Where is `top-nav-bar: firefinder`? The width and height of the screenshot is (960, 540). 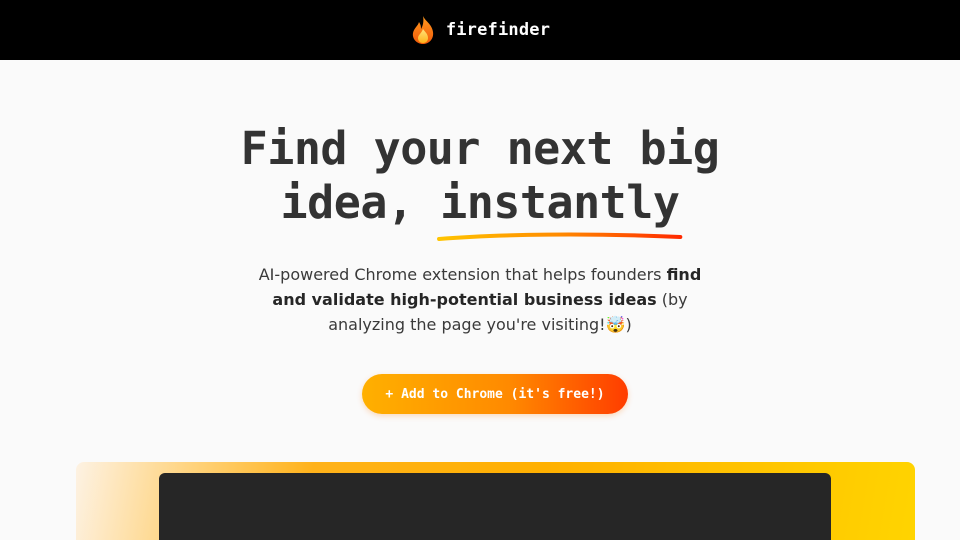
top-nav-bar: firefinder is located at coordinates (480, 30).